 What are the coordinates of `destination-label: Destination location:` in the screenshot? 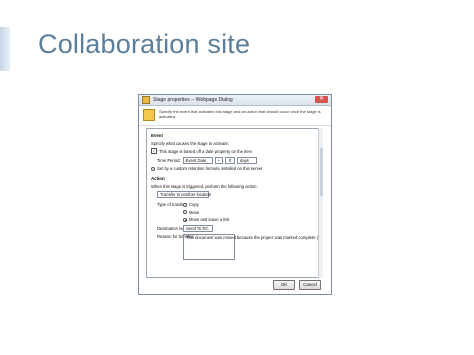 It's located at (176, 228).